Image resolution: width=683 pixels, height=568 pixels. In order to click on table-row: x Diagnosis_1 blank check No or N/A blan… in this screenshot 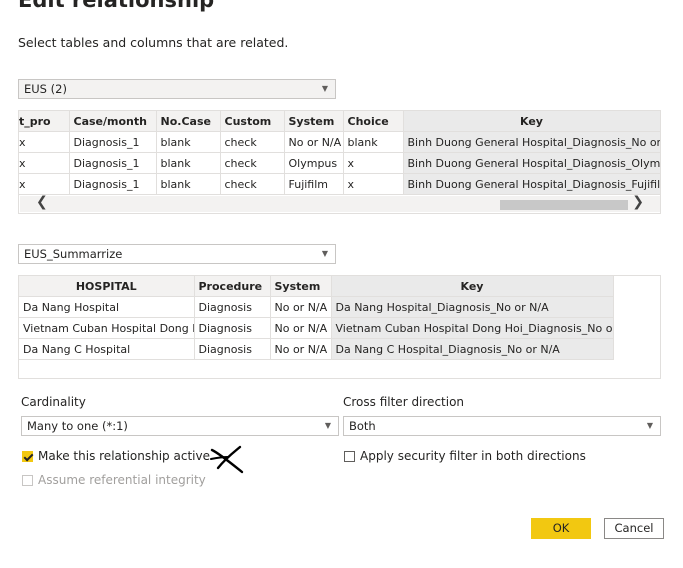, I will do `click(339, 142)`.